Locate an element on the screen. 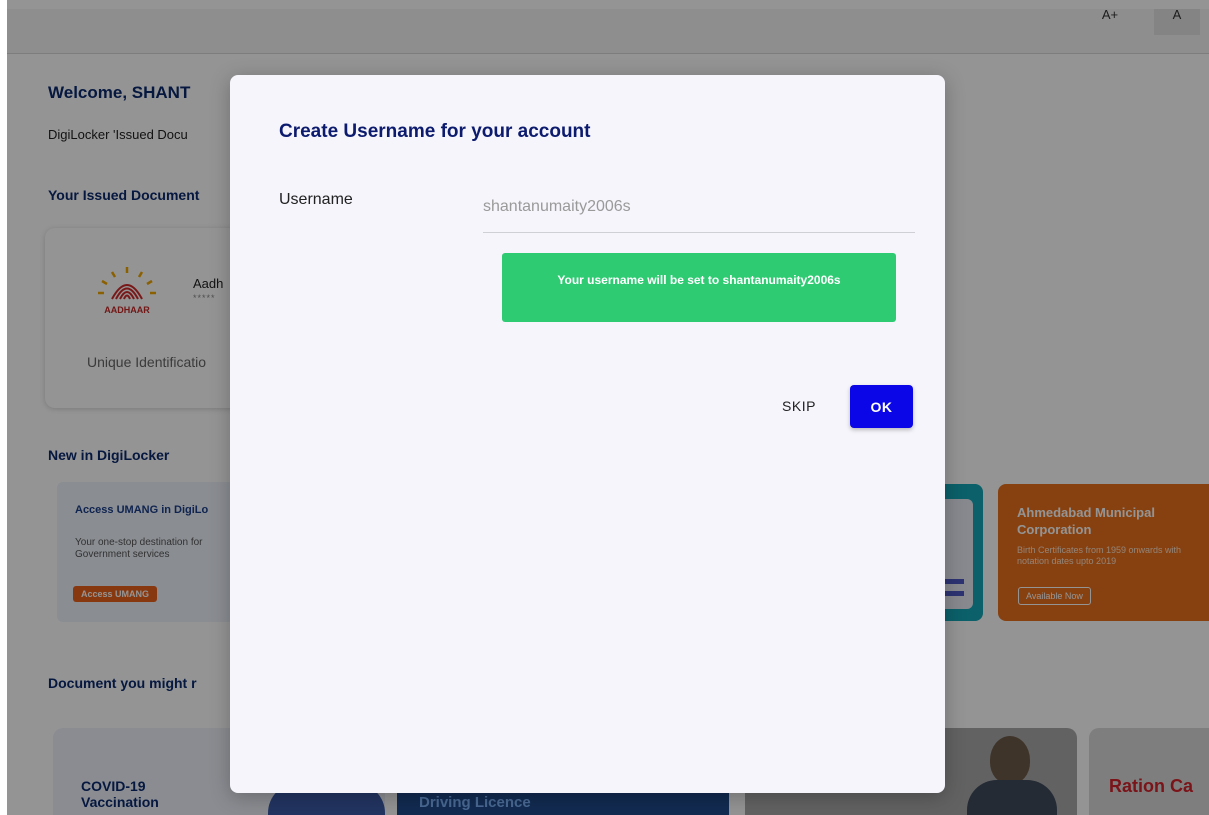 The height and width of the screenshot is (815, 1209). username-input is located at coordinates (699, 207).